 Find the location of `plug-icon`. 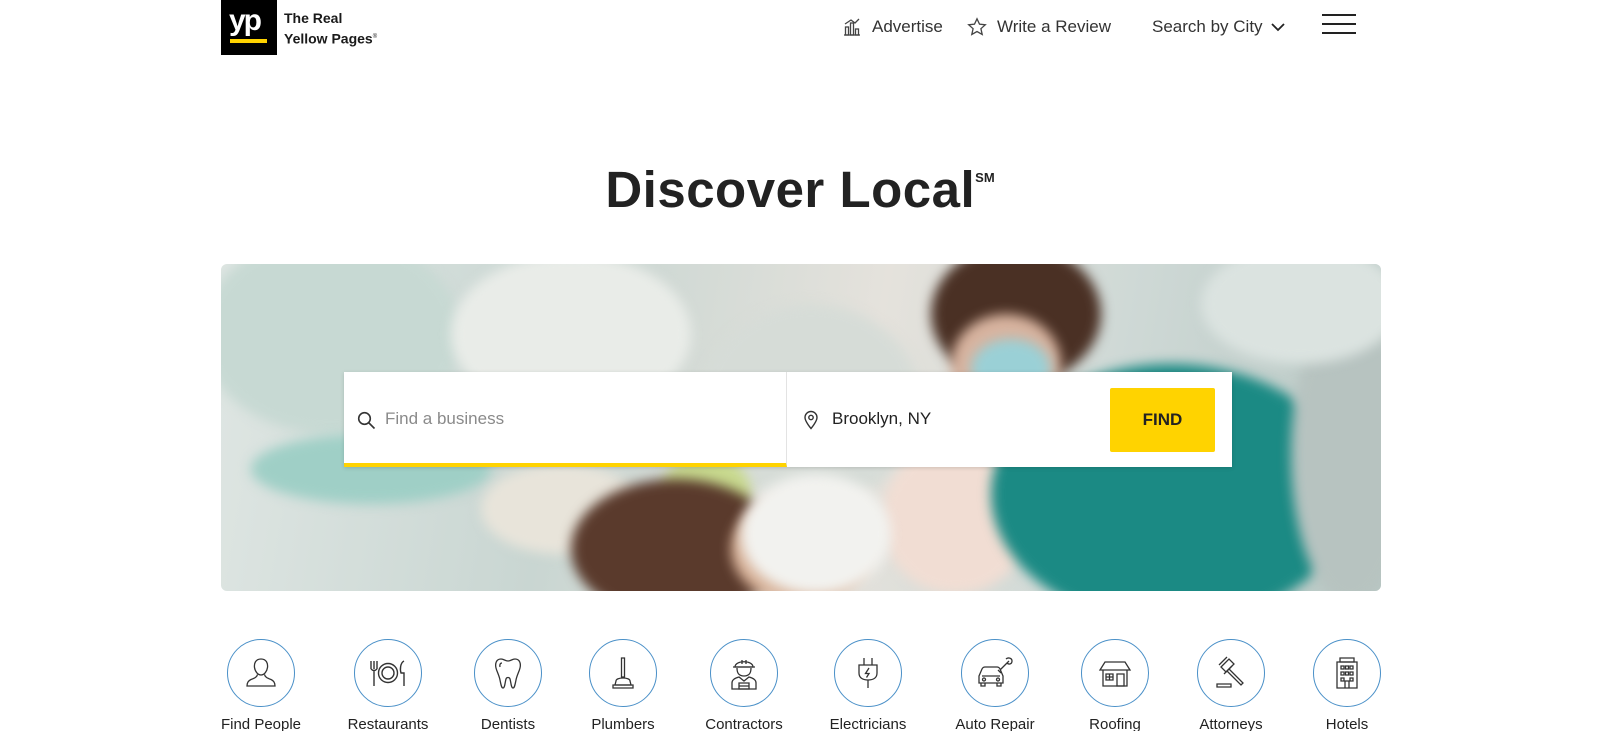

plug-icon is located at coordinates (868, 673).